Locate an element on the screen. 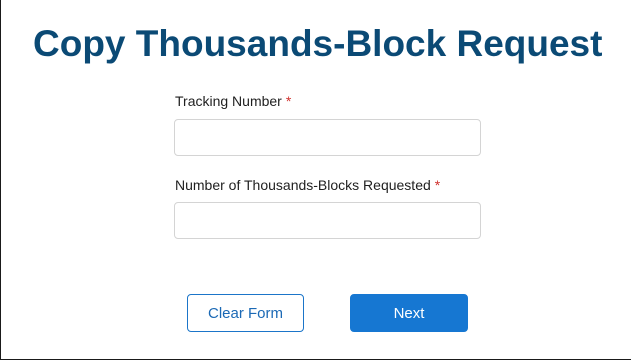 The height and width of the screenshot is (361, 632). page-title: Copy Thousands-Block Request is located at coordinates (318, 43).